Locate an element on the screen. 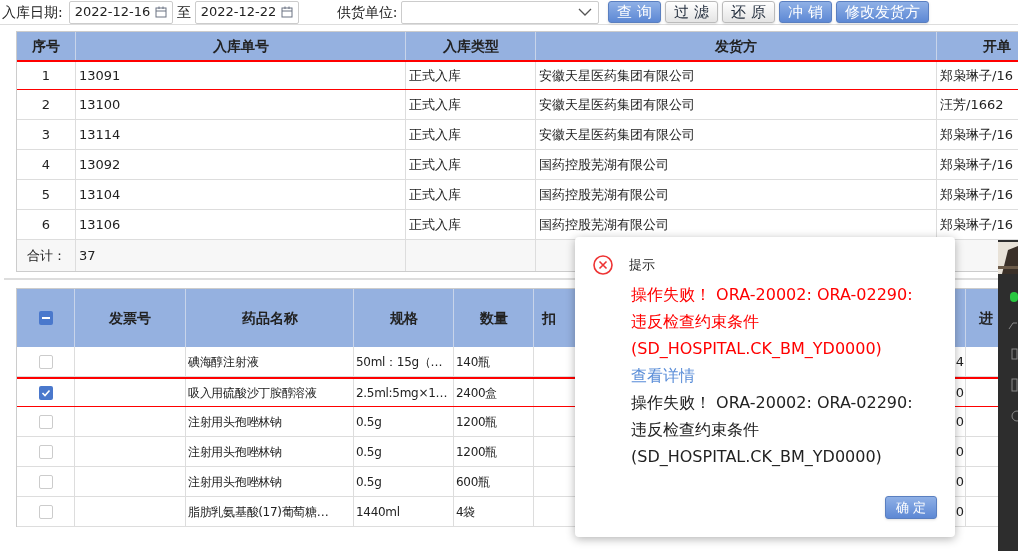  column-header: 入库单号 is located at coordinates (241, 46).